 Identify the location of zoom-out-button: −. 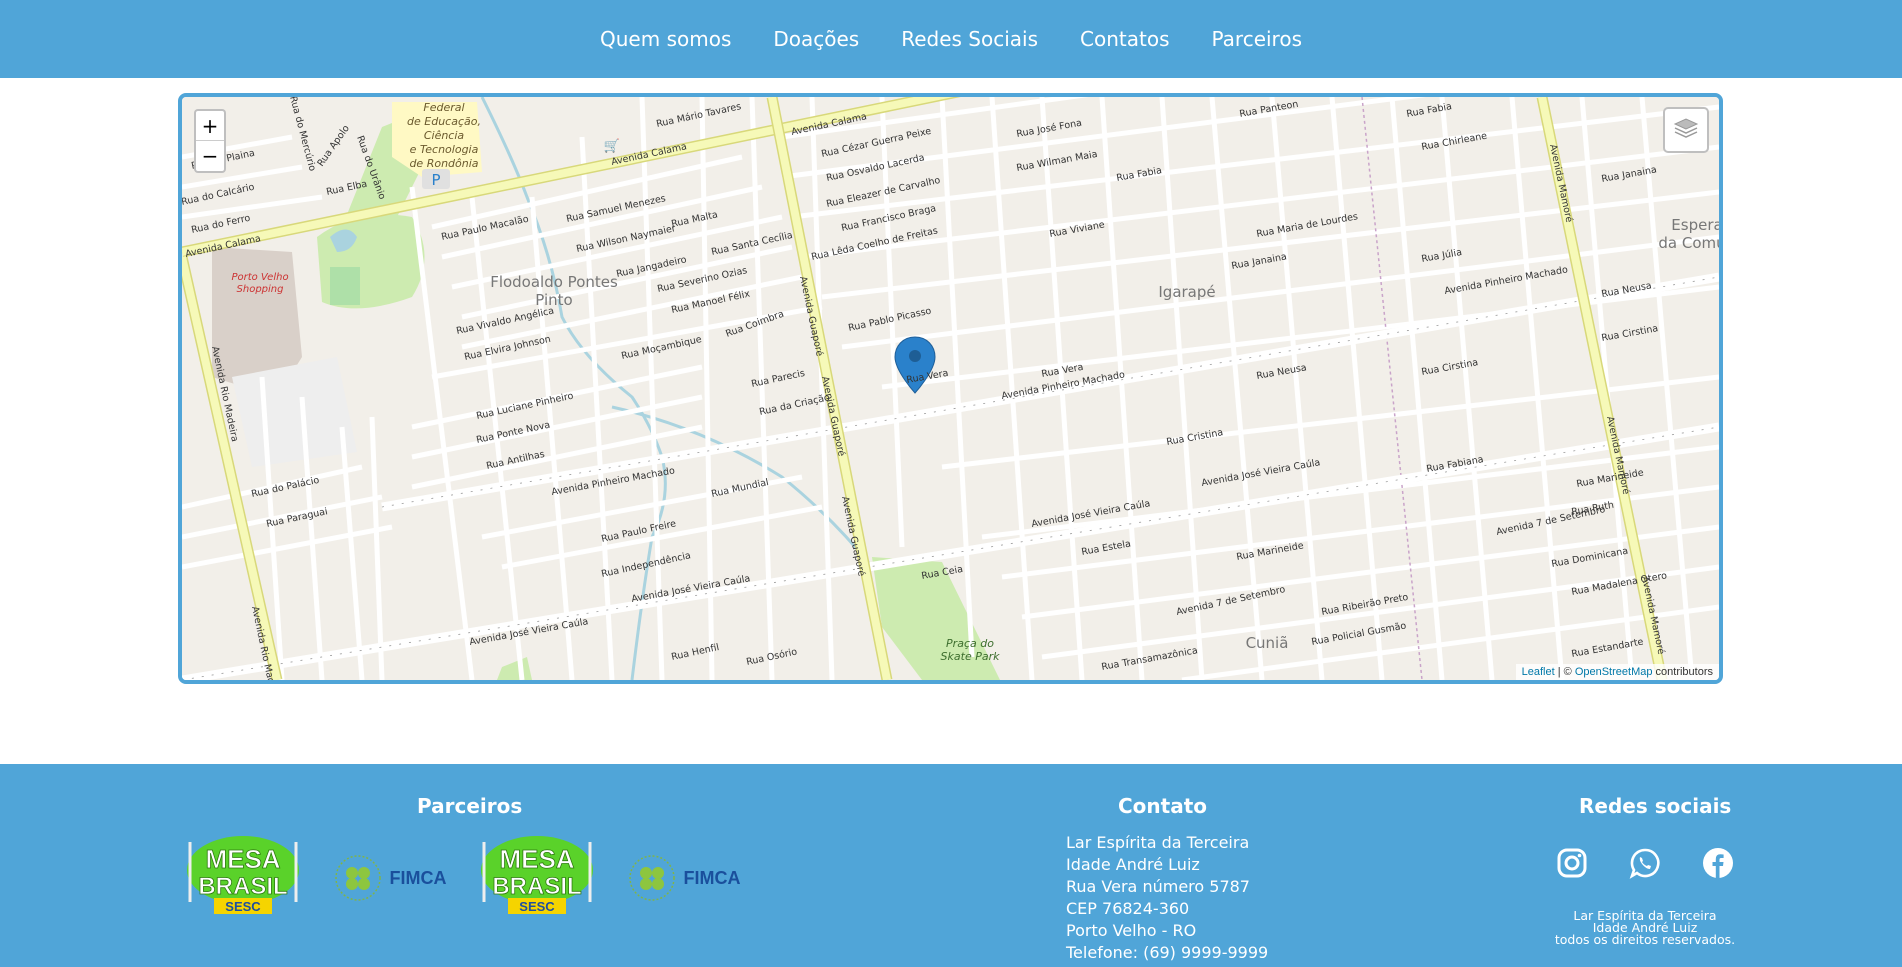
(210, 156).